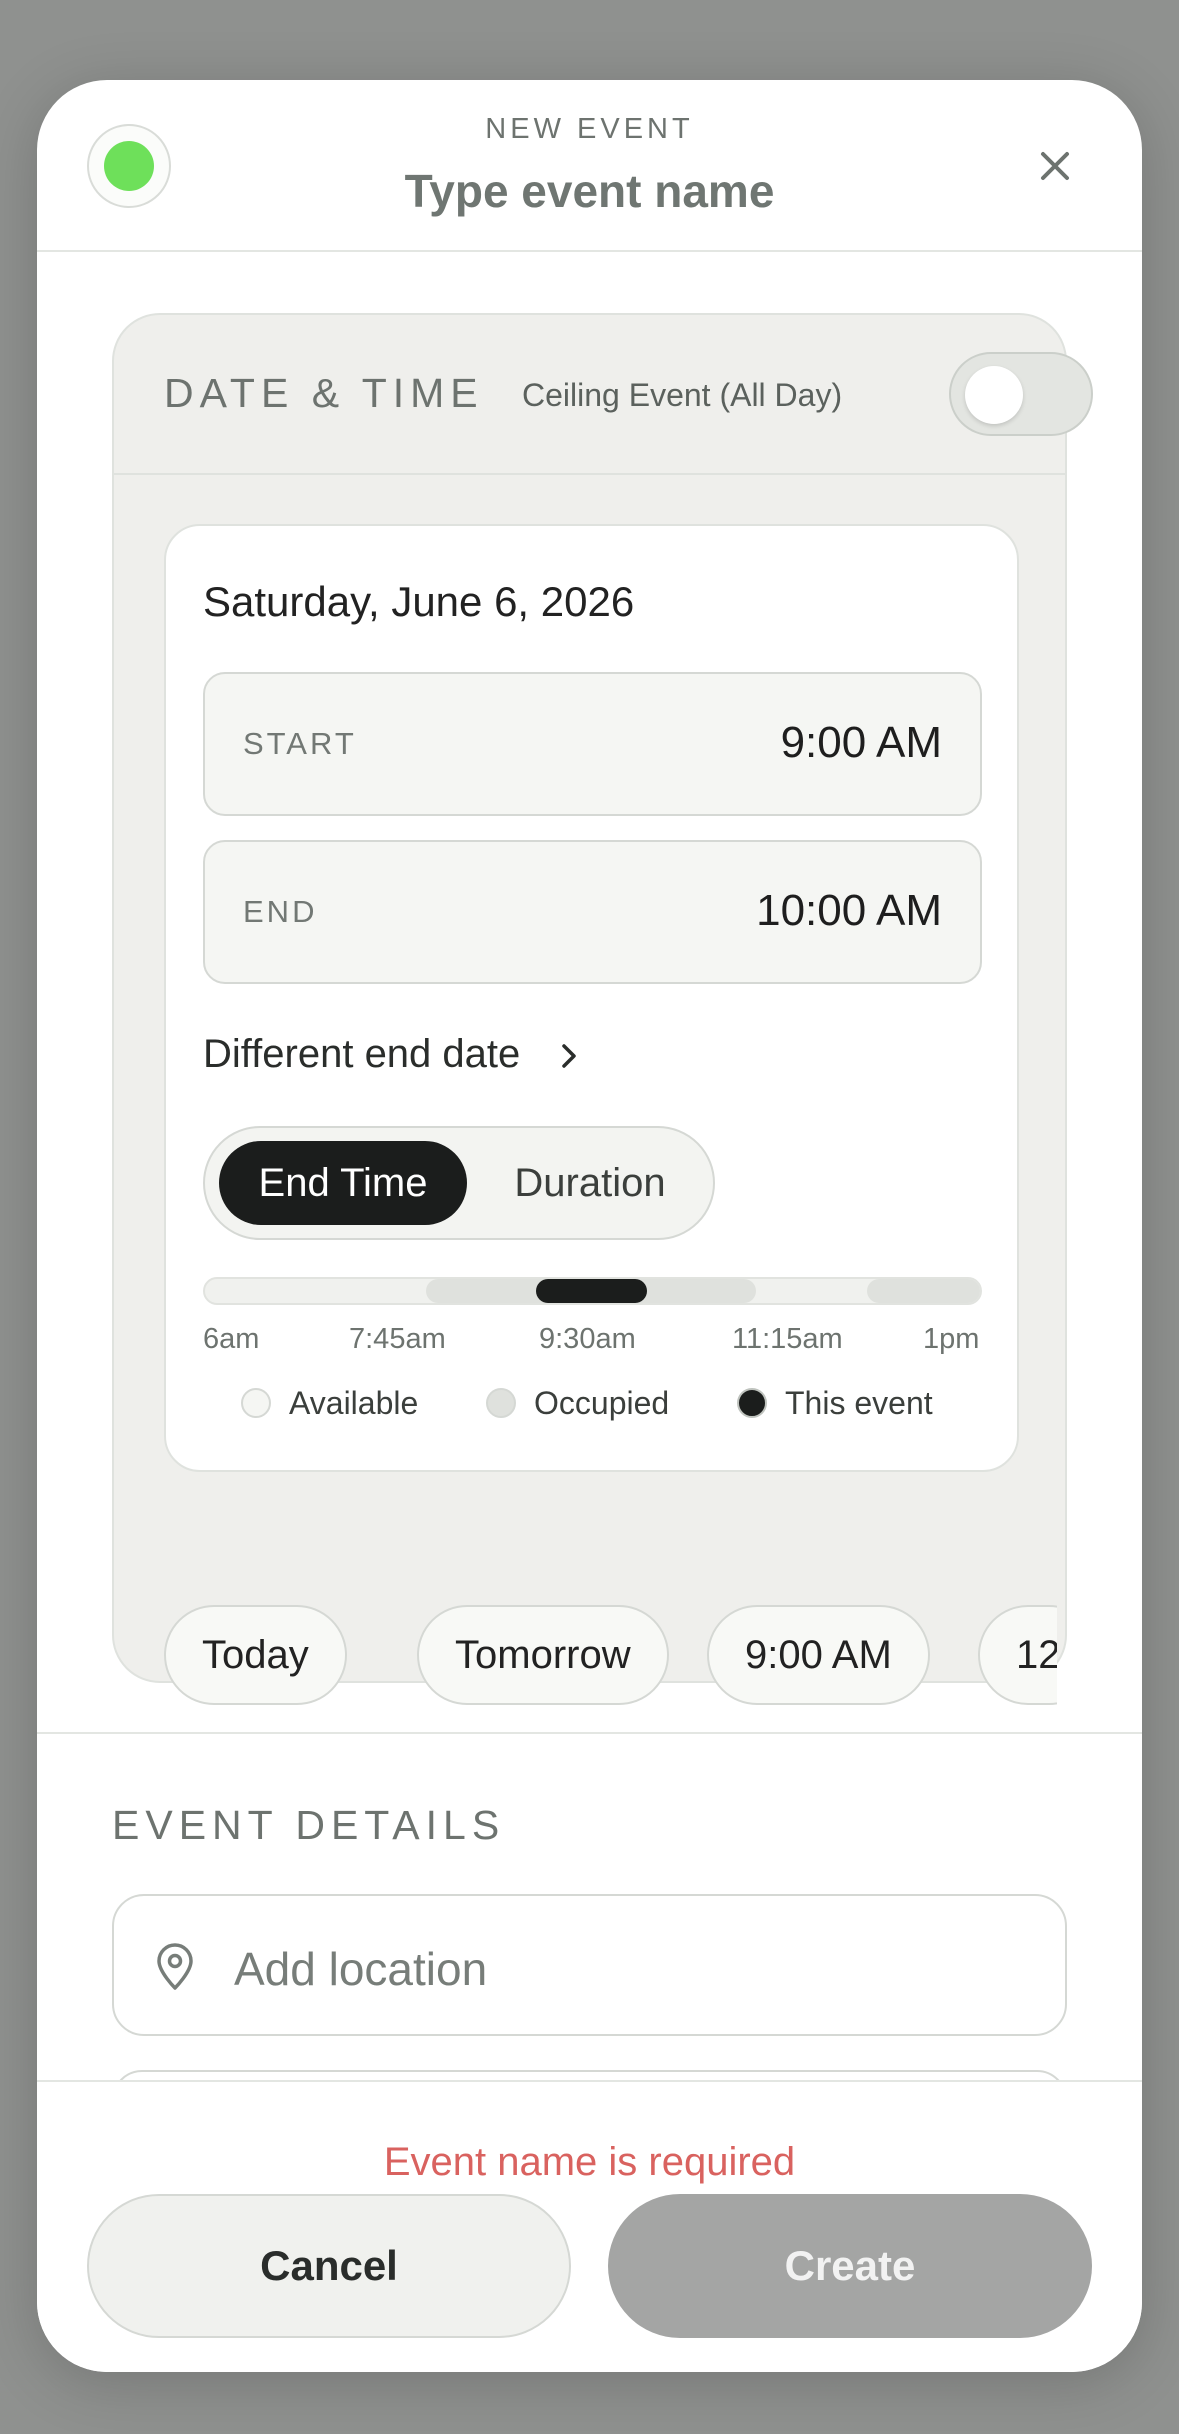  What do you see at coordinates (255, 1655) in the screenshot?
I see `chip-today: Today` at bounding box center [255, 1655].